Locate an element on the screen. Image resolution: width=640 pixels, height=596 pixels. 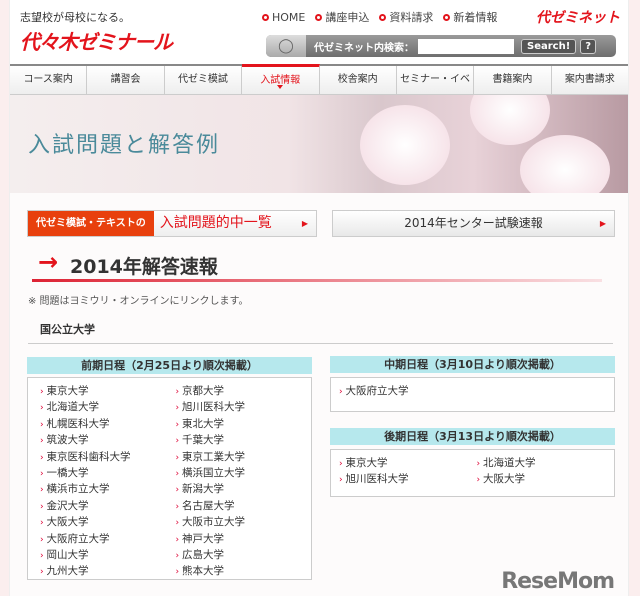
university-link: 広島大学 is located at coordinates (244, 556).